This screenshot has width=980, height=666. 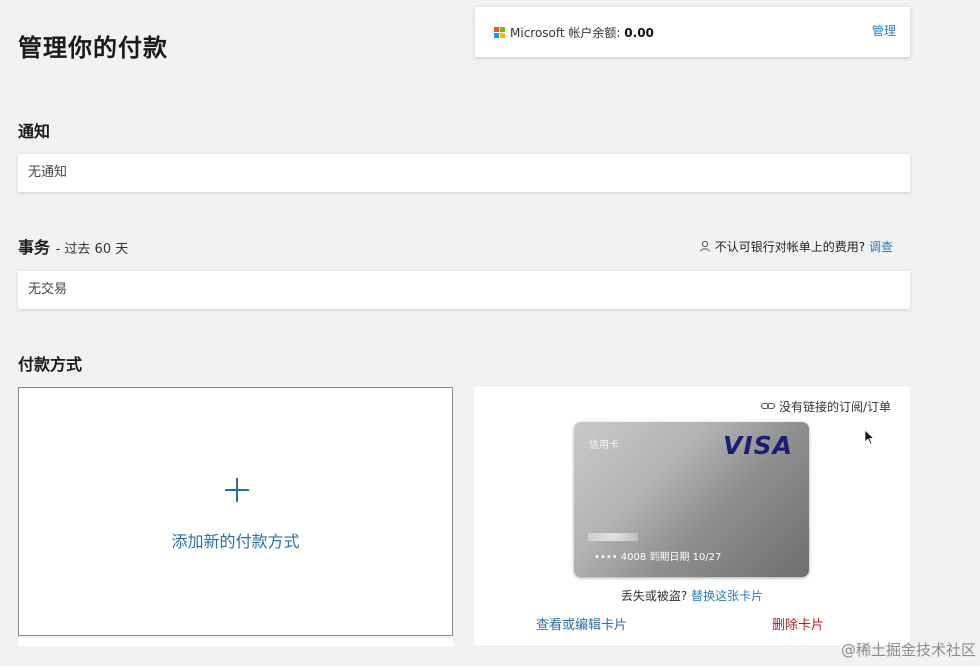 What do you see at coordinates (727, 596) in the screenshot?
I see `replace-card-link: 替换这张卡片` at bounding box center [727, 596].